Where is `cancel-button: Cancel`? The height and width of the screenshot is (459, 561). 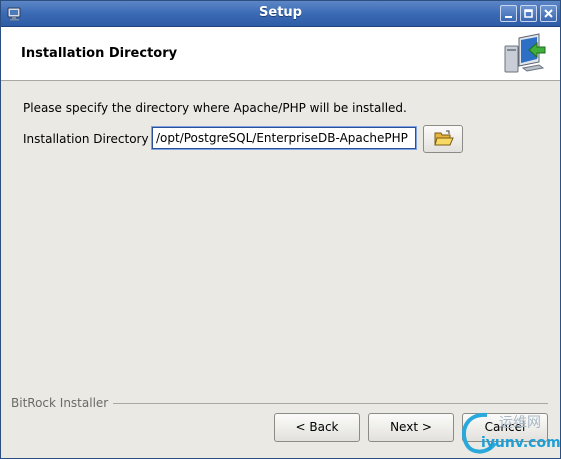 cancel-button: Cancel is located at coordinates (505, 427).